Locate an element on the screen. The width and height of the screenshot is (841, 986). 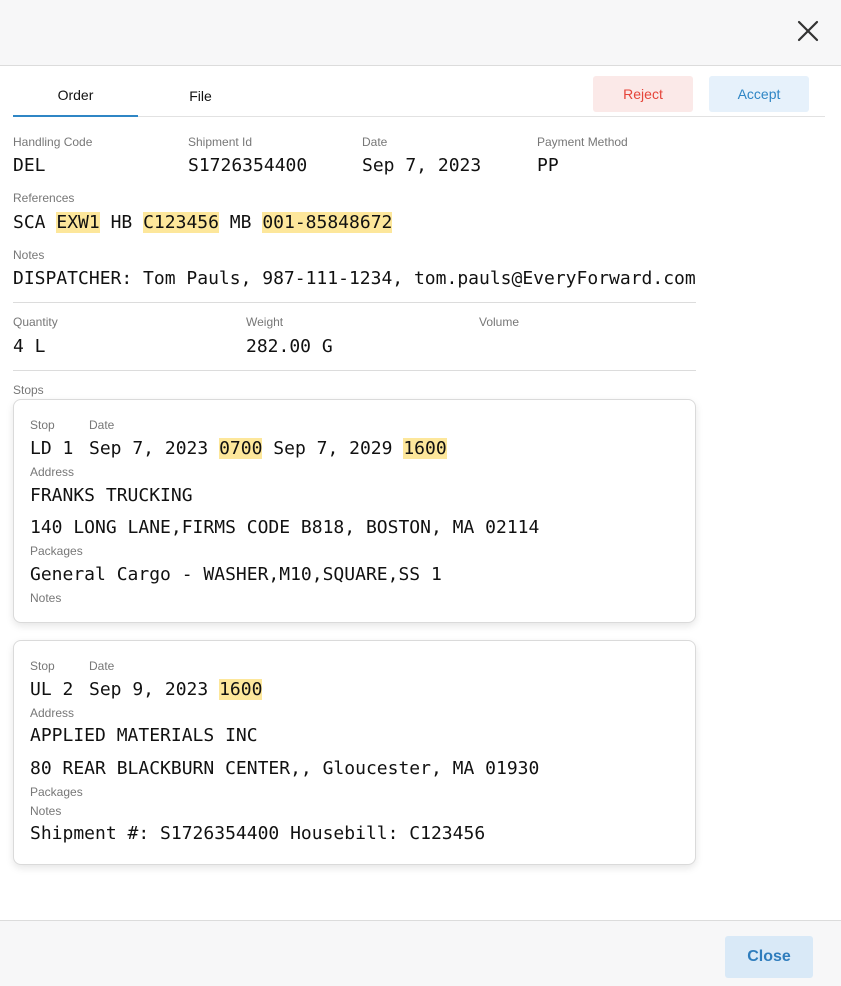
handling-code-label: Handling Code is located at coordinates (53, 142).